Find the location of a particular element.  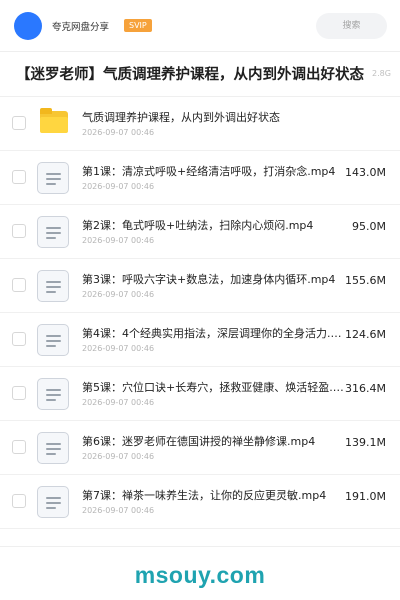

file-size: 139.1M is located at coordinates (365, 442).